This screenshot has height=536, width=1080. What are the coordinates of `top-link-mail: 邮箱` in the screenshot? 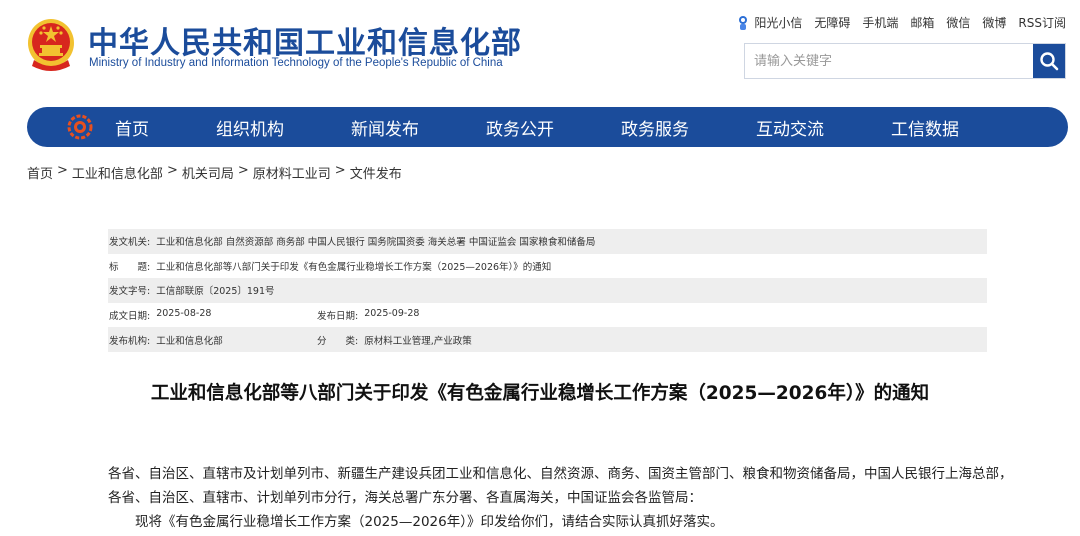 It's located at (922, 22).